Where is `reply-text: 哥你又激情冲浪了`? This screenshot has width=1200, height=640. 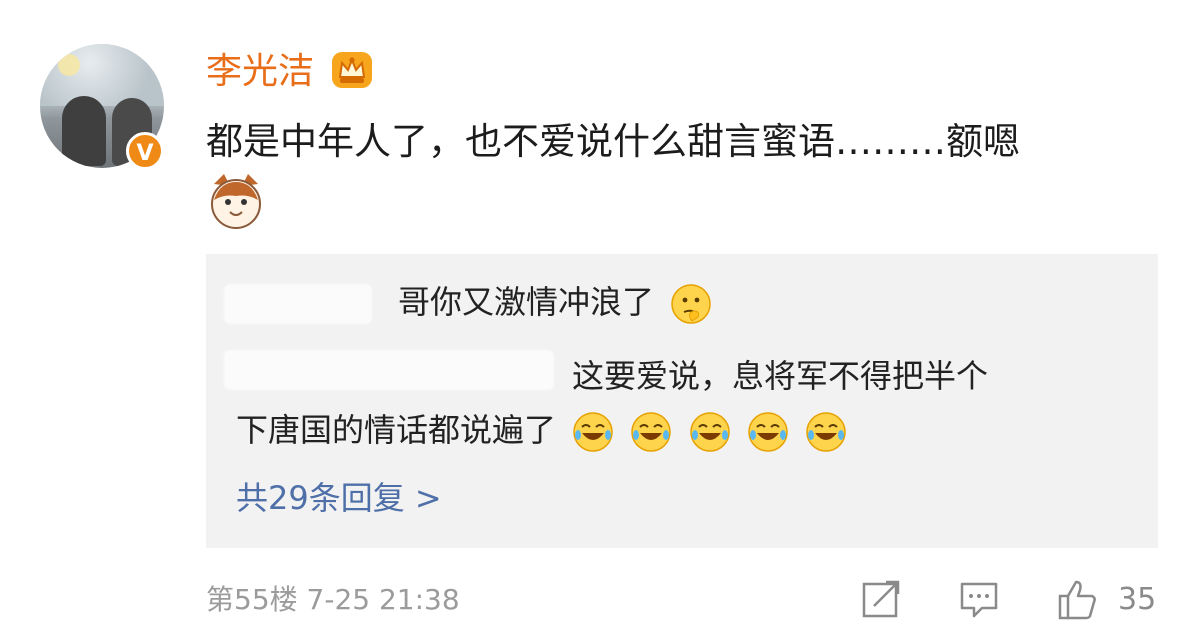
reply-text: 哥你又激情冲浪了 is located at coordinates (526, 302).